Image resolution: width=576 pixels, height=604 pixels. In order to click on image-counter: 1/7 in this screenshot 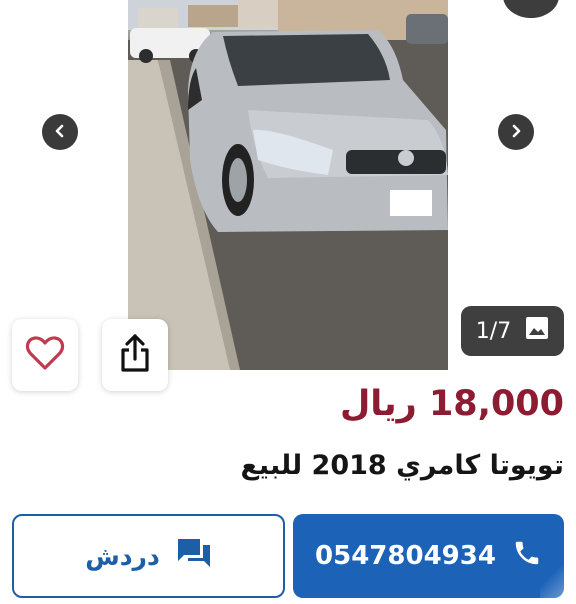, I will do `click(512, 331)`.